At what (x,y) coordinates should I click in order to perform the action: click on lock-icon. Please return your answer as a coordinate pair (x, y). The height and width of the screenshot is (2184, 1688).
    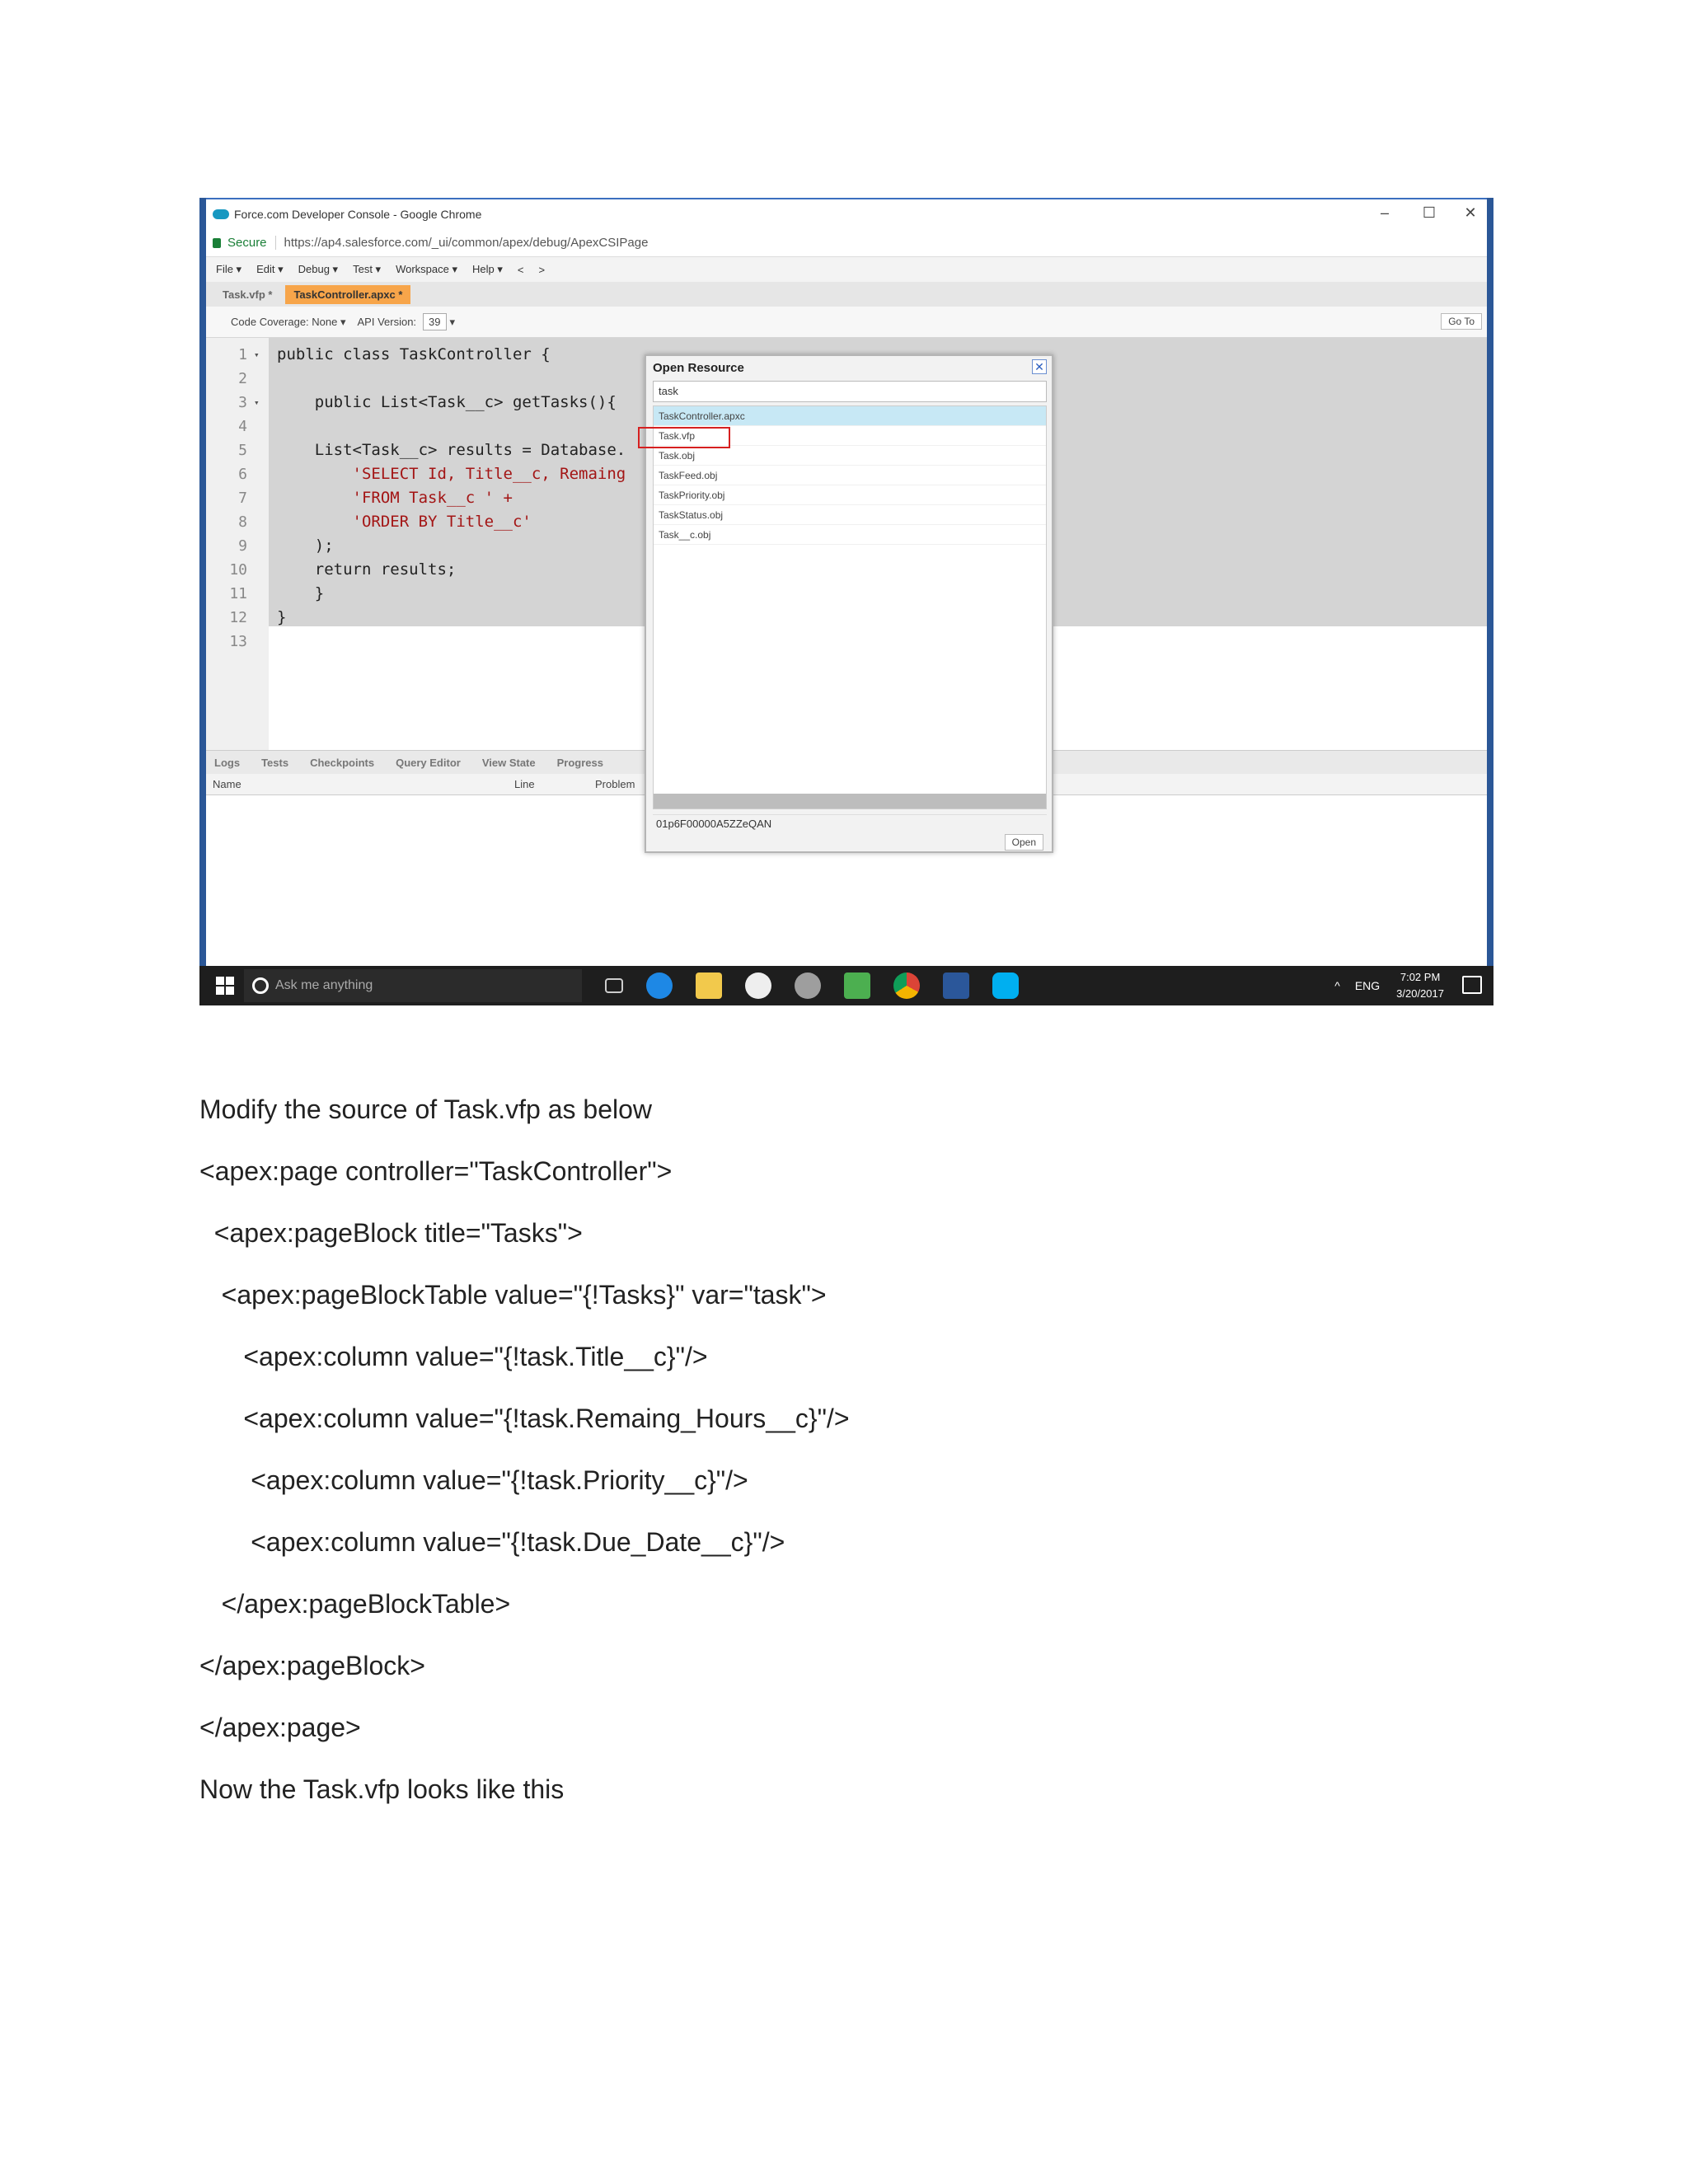
    Looking at the image, I should click on (217, 242).